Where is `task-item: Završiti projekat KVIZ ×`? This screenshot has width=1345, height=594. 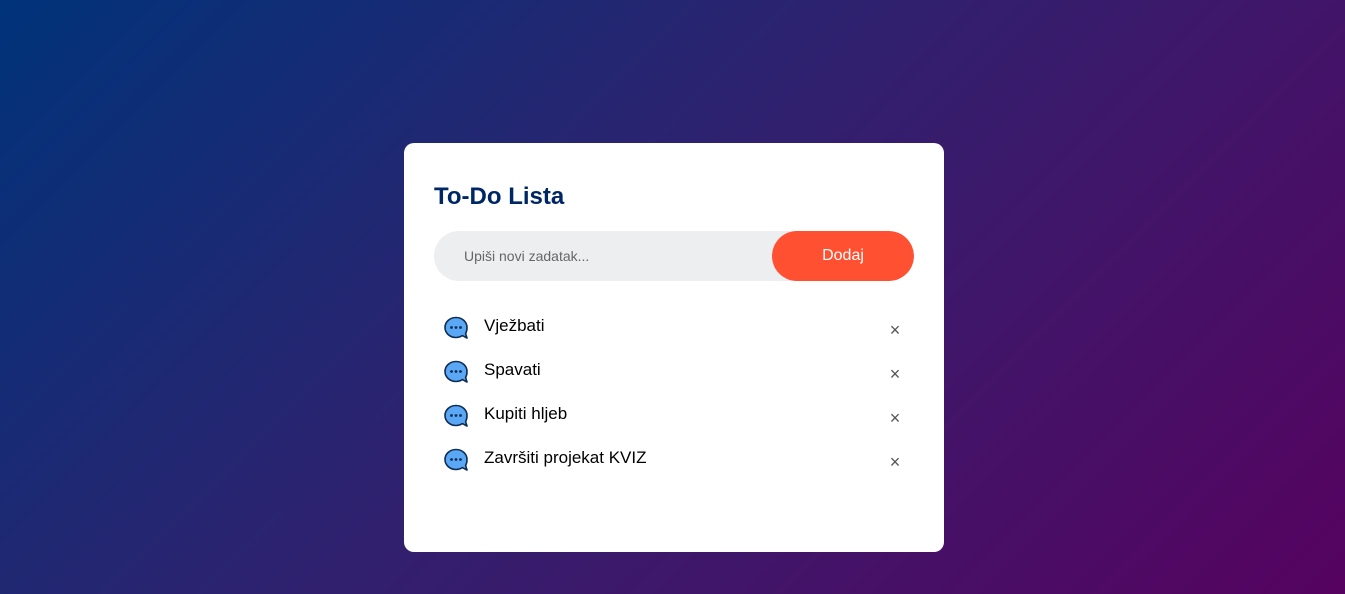
task-item: Završiti projekat KVIZ × is located at coordinates (674, 460).